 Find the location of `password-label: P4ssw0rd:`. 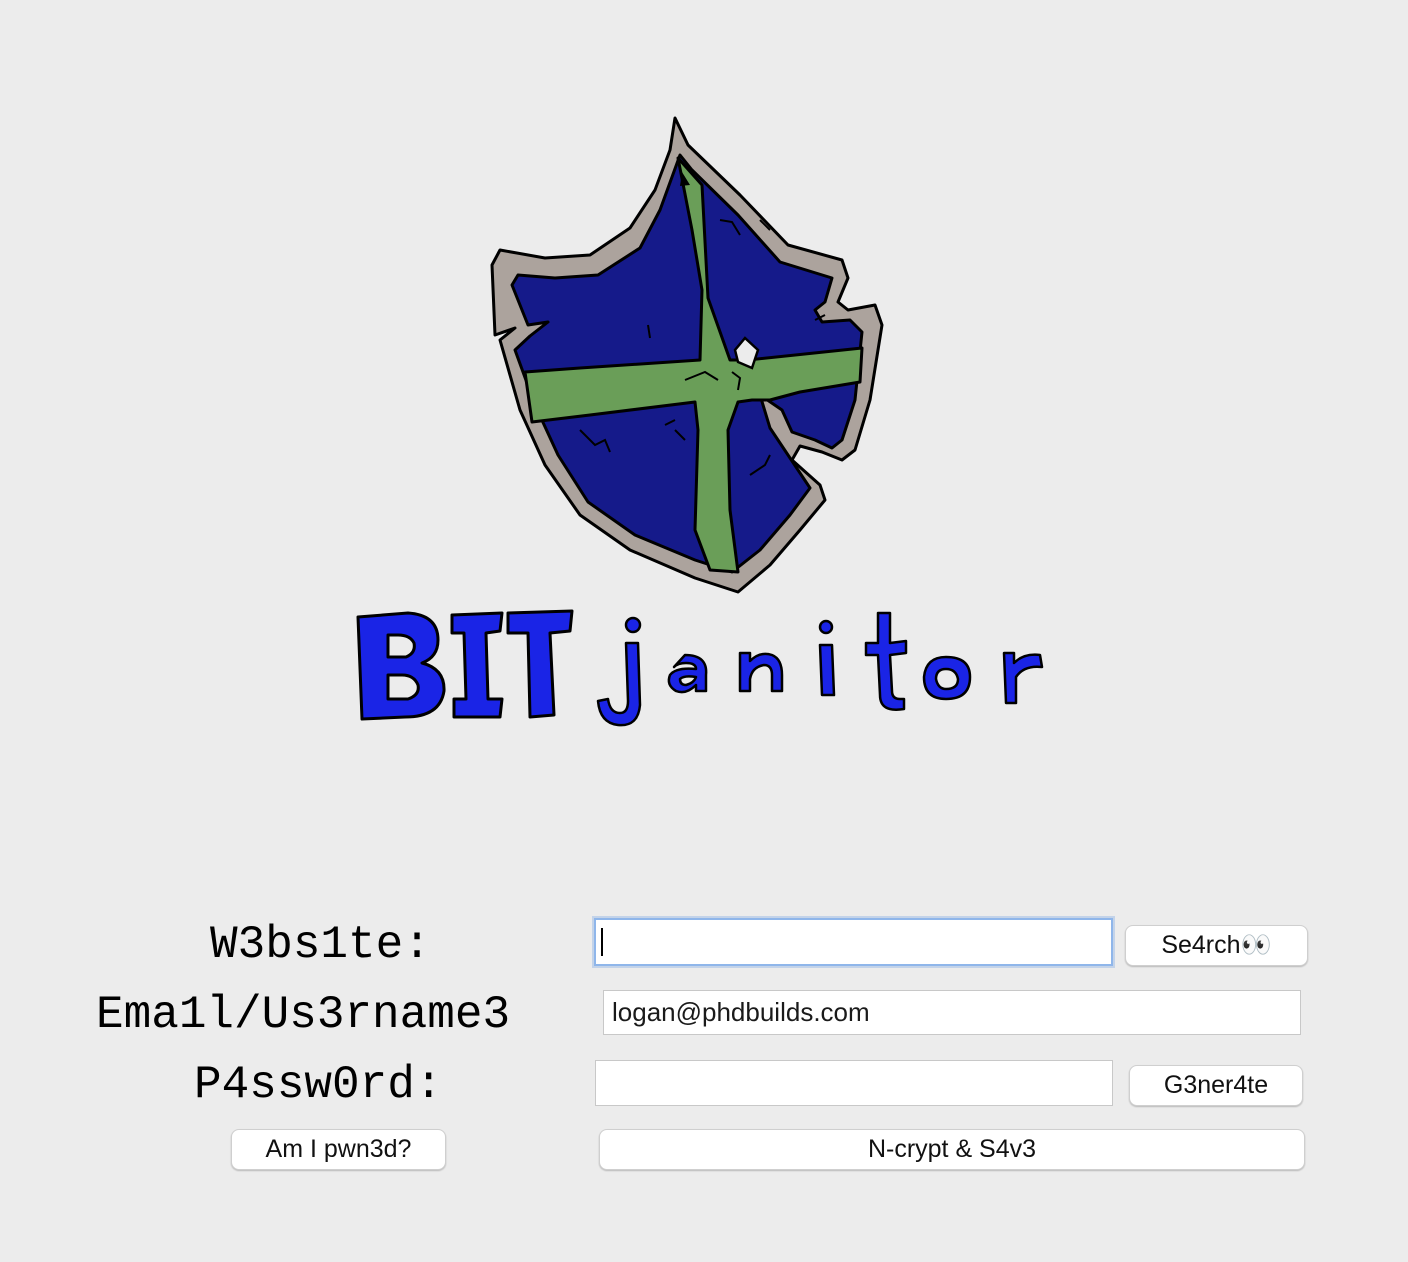

password-label: P4ssw0rd: is located at coordinates (318, 1085).